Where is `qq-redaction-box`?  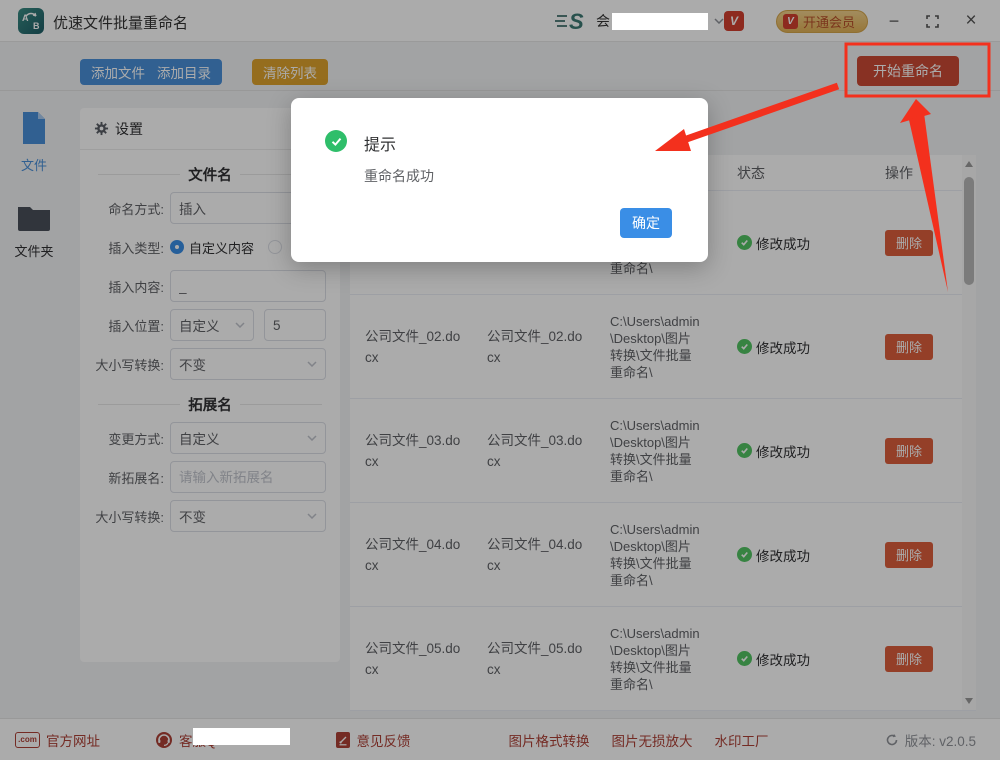
qq-redaction-box is located at coordinates (241, 736).